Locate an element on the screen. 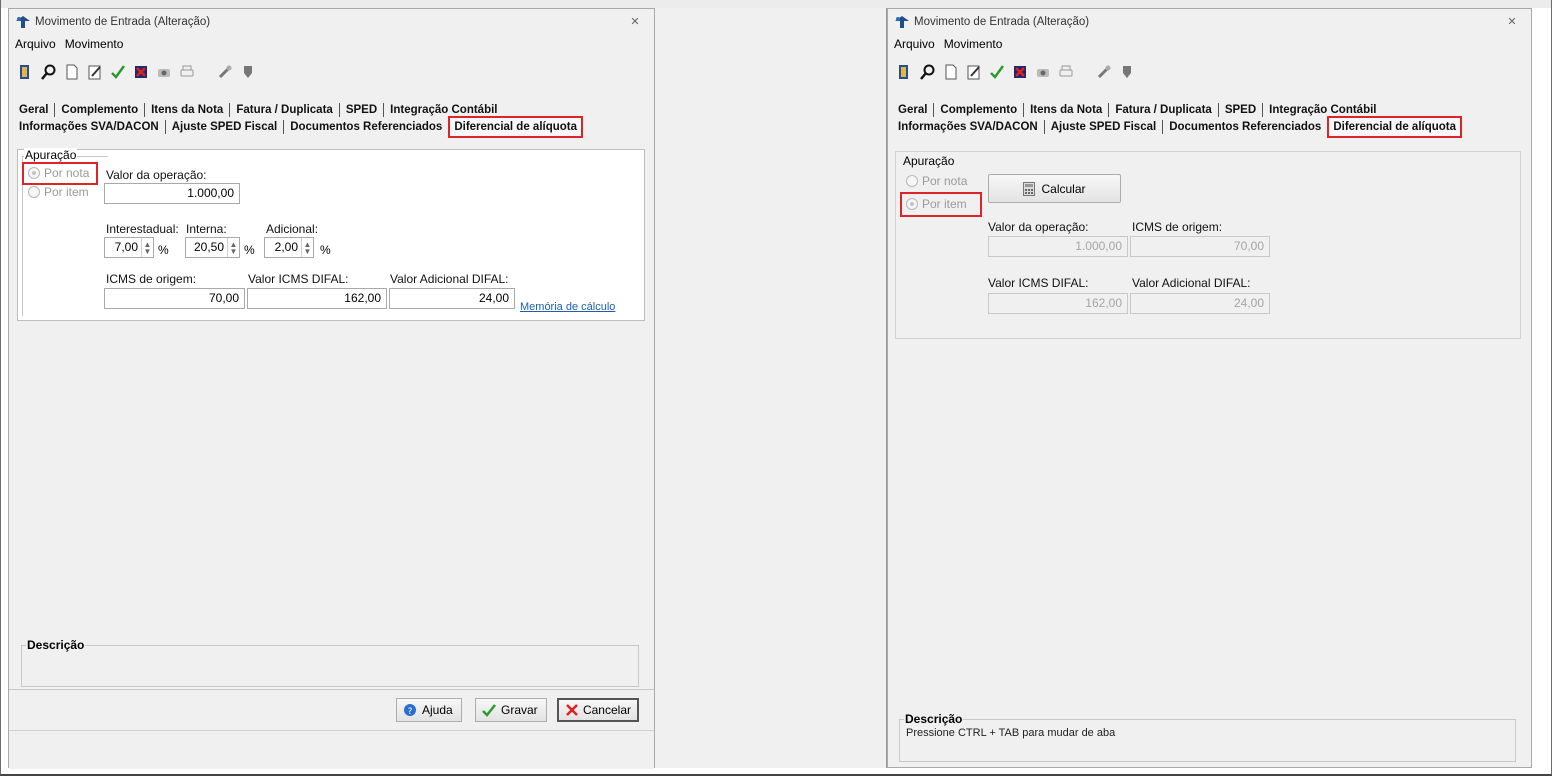 The height and width of the screenshot is (776, 1552). memoria-de-calculo-link: Memória de cálculo is located at coordinates (567, 307).